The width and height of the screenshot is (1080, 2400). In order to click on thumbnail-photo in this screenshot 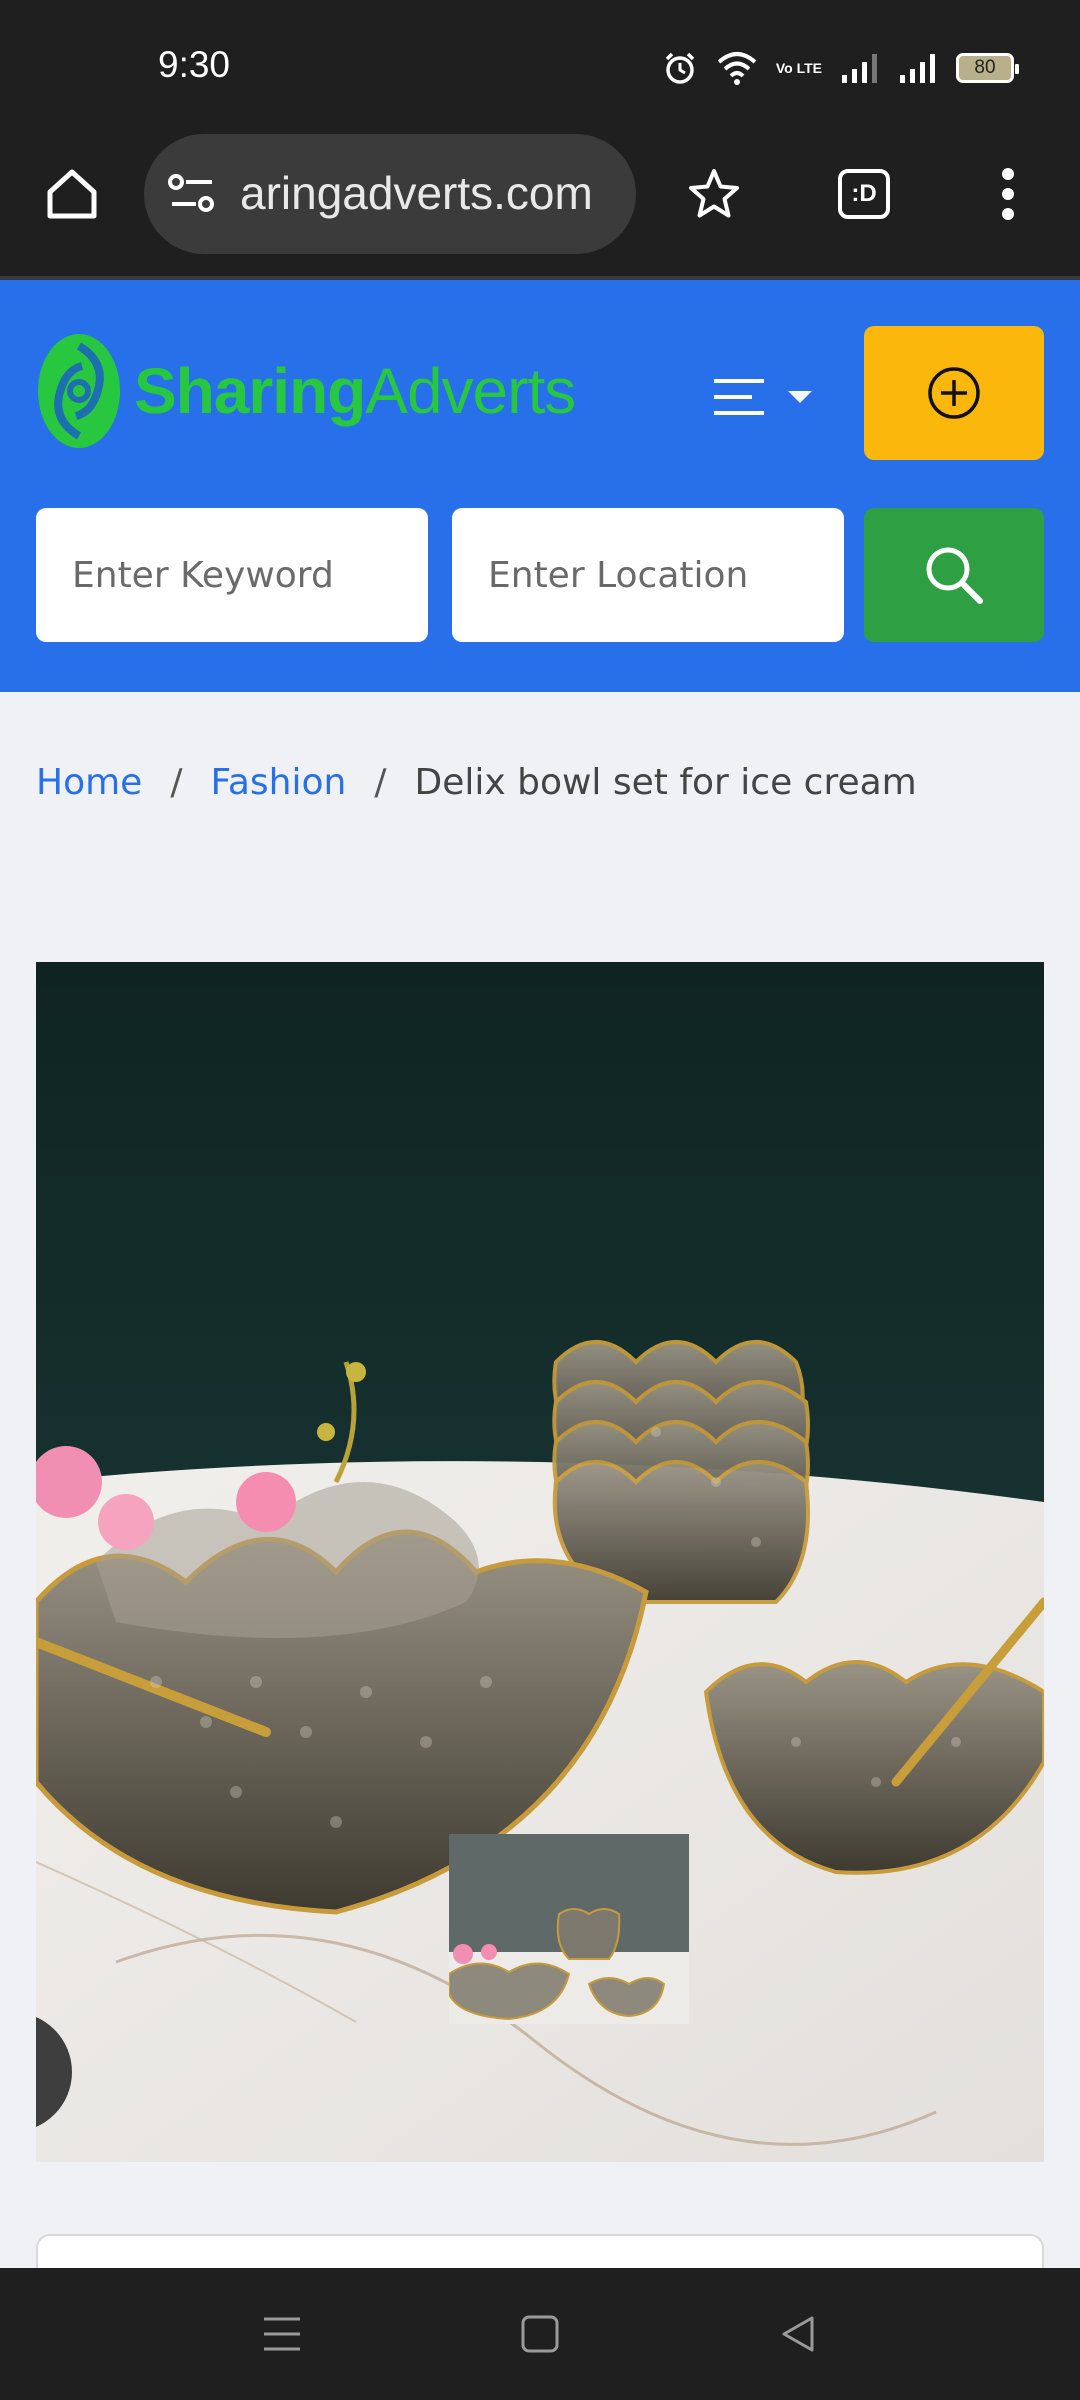, I will do `click(569, 1929)`.